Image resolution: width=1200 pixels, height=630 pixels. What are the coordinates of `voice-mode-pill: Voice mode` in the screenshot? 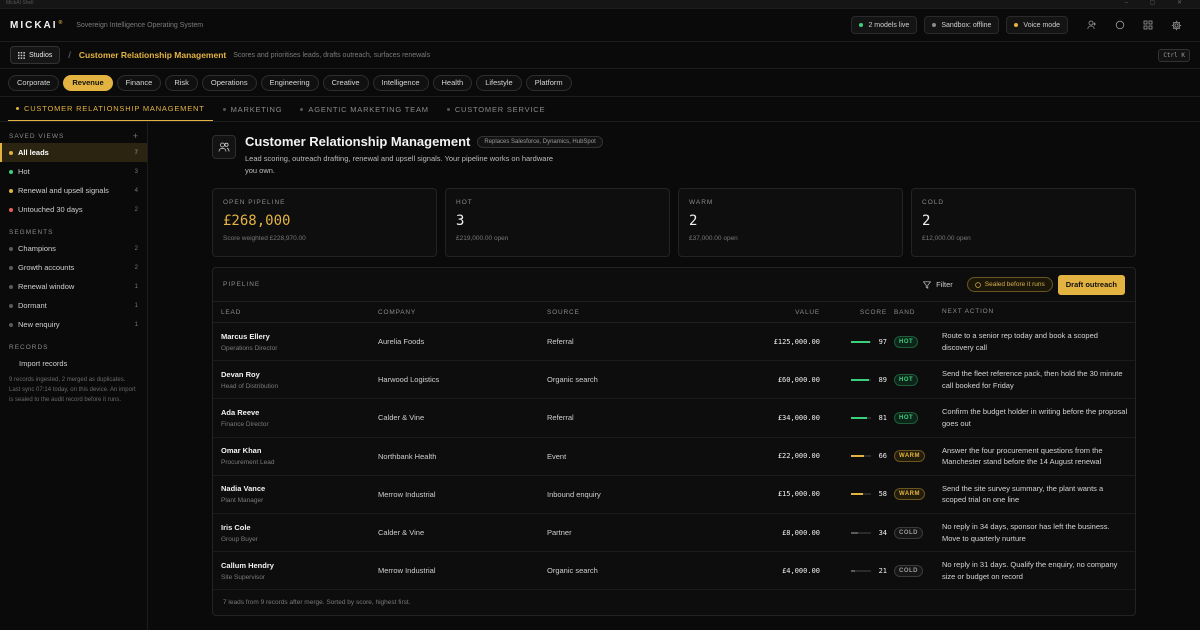 It's located at (1037, 25).